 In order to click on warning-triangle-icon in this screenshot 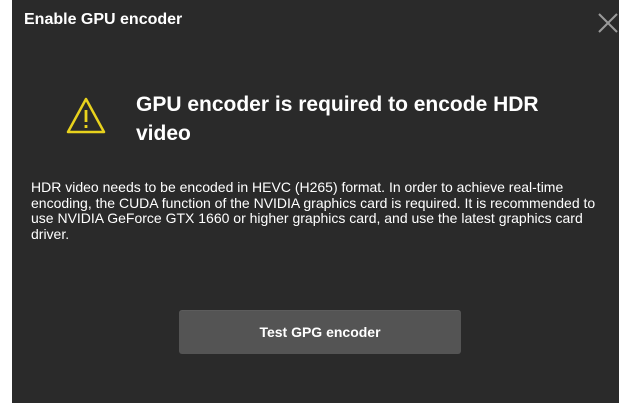, I will do `click(86, 115)`.